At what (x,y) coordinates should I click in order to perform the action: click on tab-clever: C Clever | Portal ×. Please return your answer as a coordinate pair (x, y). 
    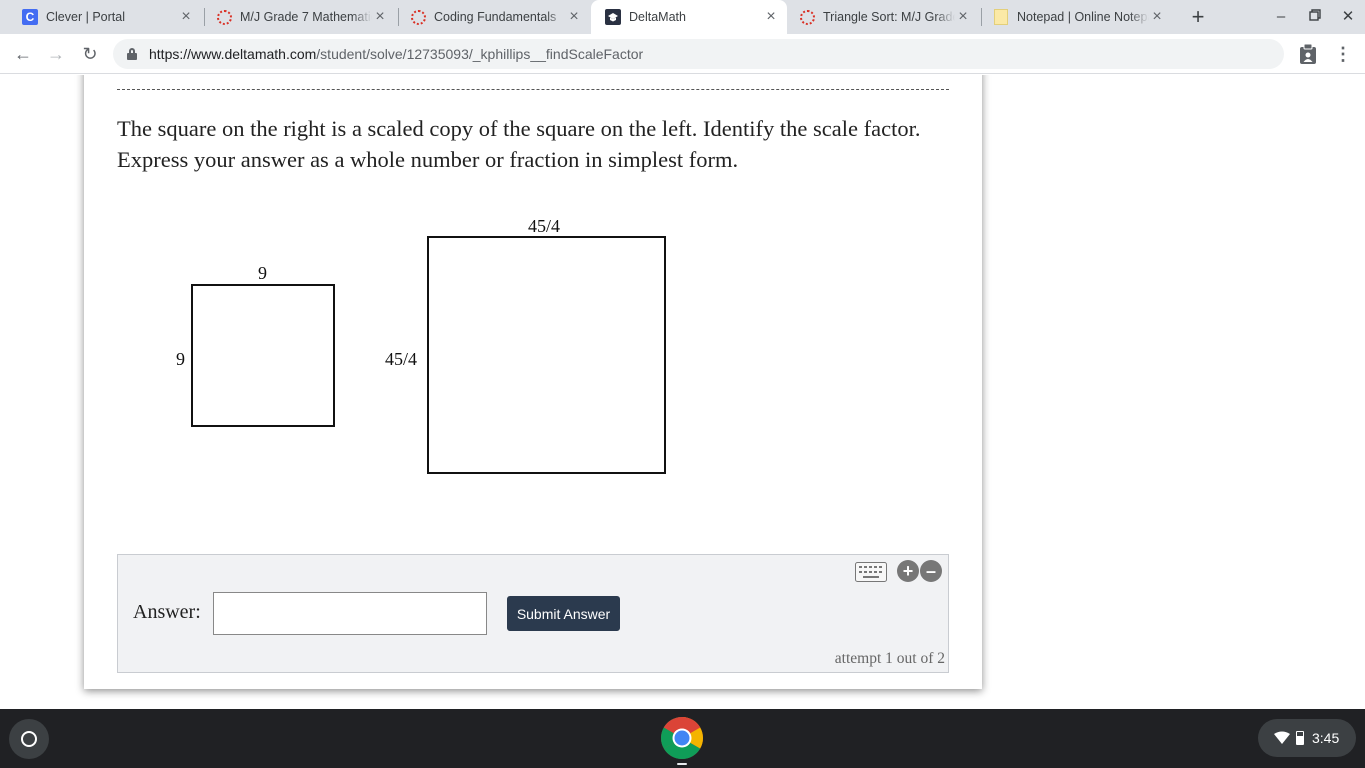
    Looking at the image, I should click on (105, 17).